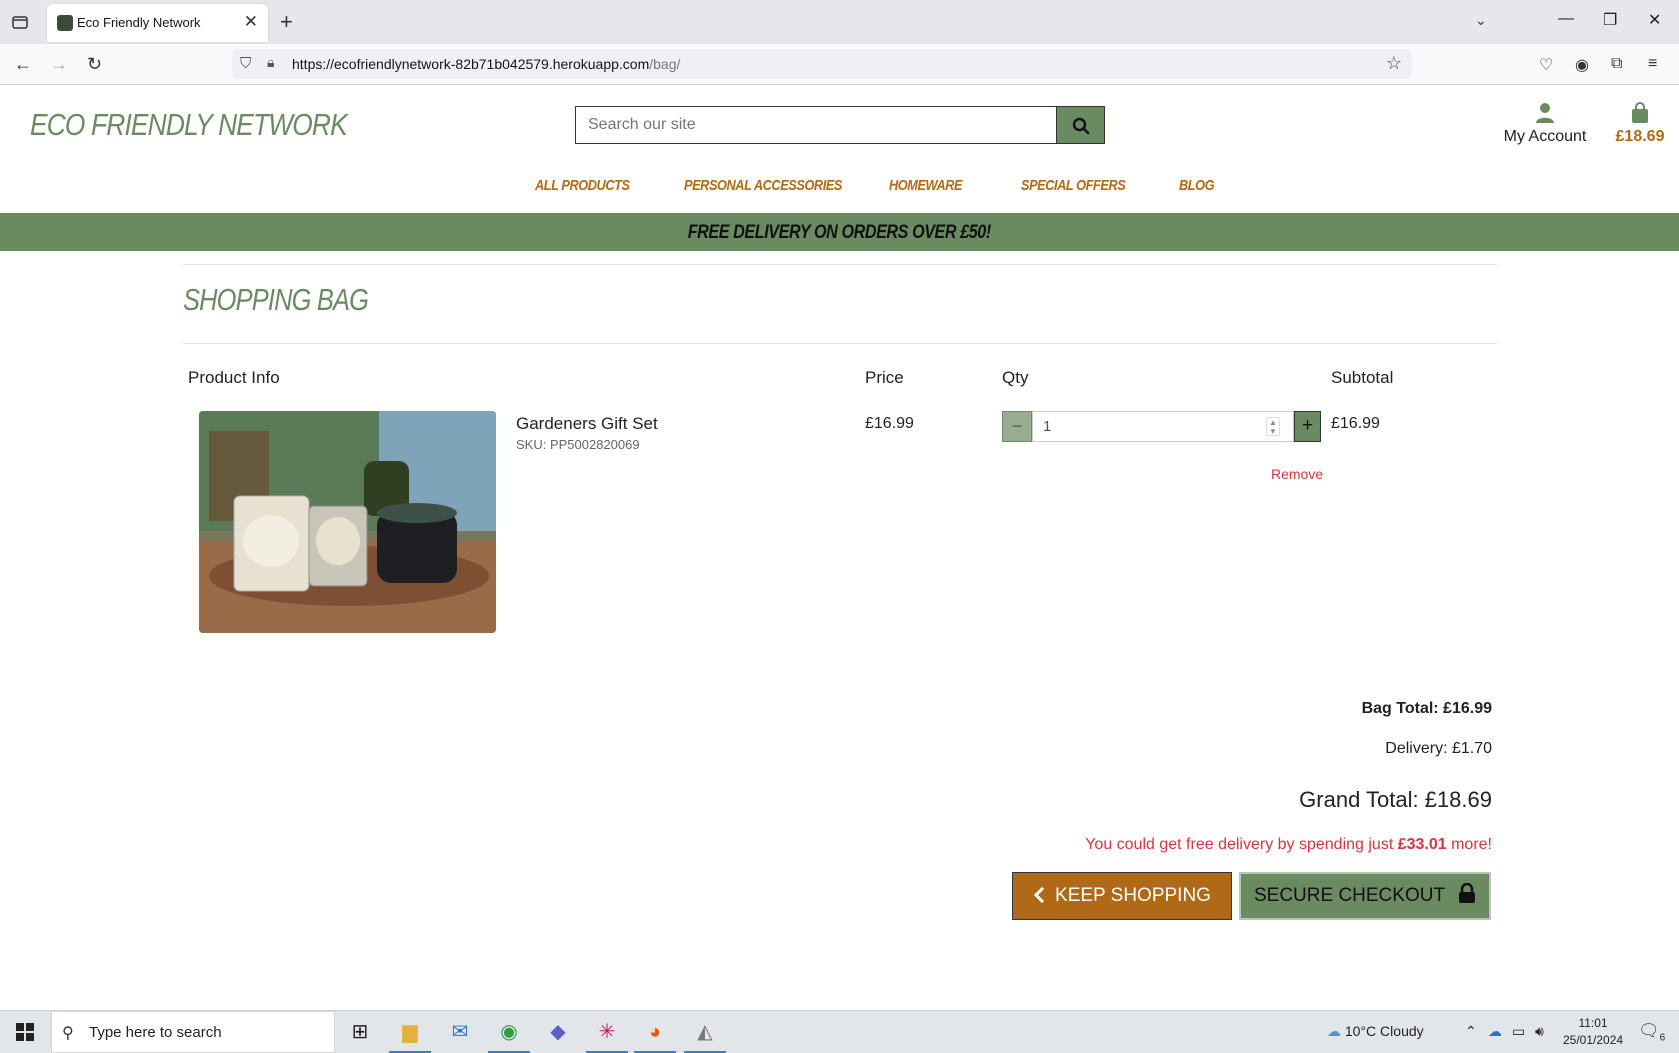  Describe the element at coordinates (884, 377) in the screenshot. I see `column-header-price: Price` at that location.